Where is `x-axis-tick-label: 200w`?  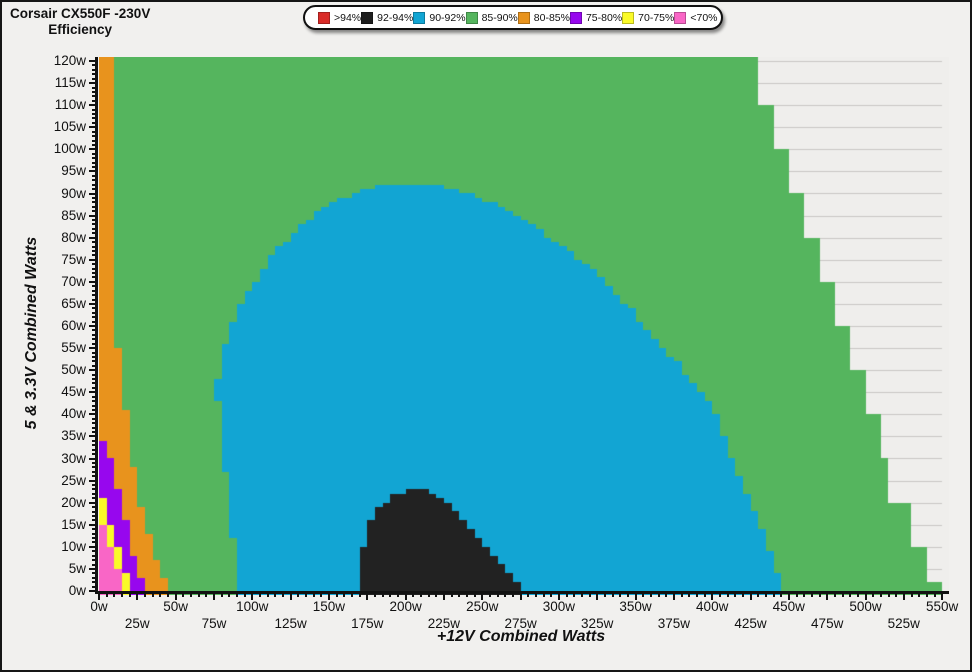 x-axis-tick-label: 200w is located at coordinates (405, 606).